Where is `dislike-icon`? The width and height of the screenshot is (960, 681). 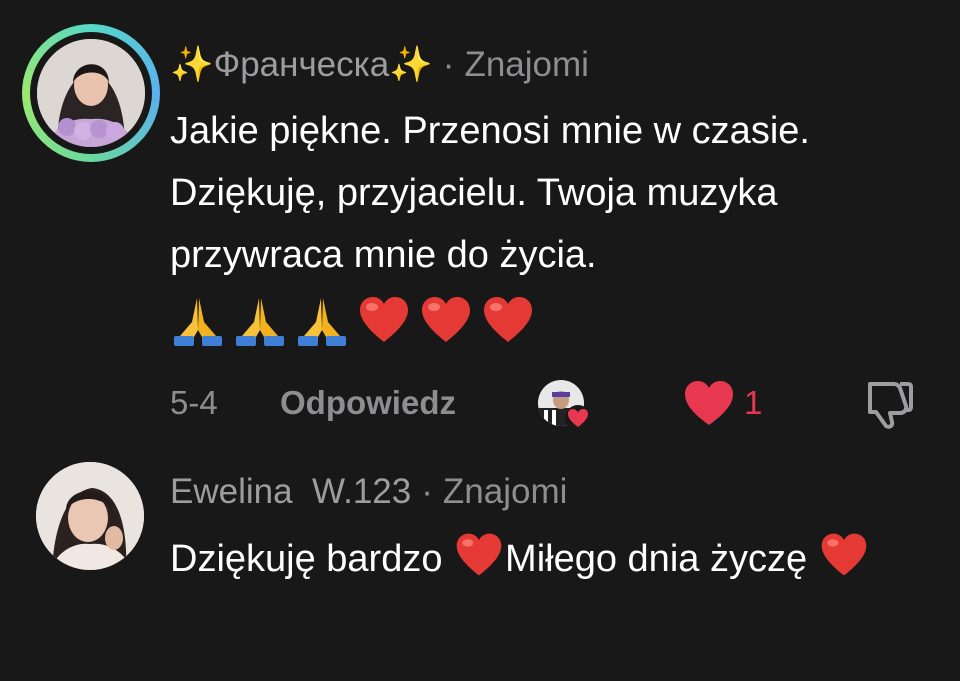 dislike-icon is located at coordinates (888, 403).